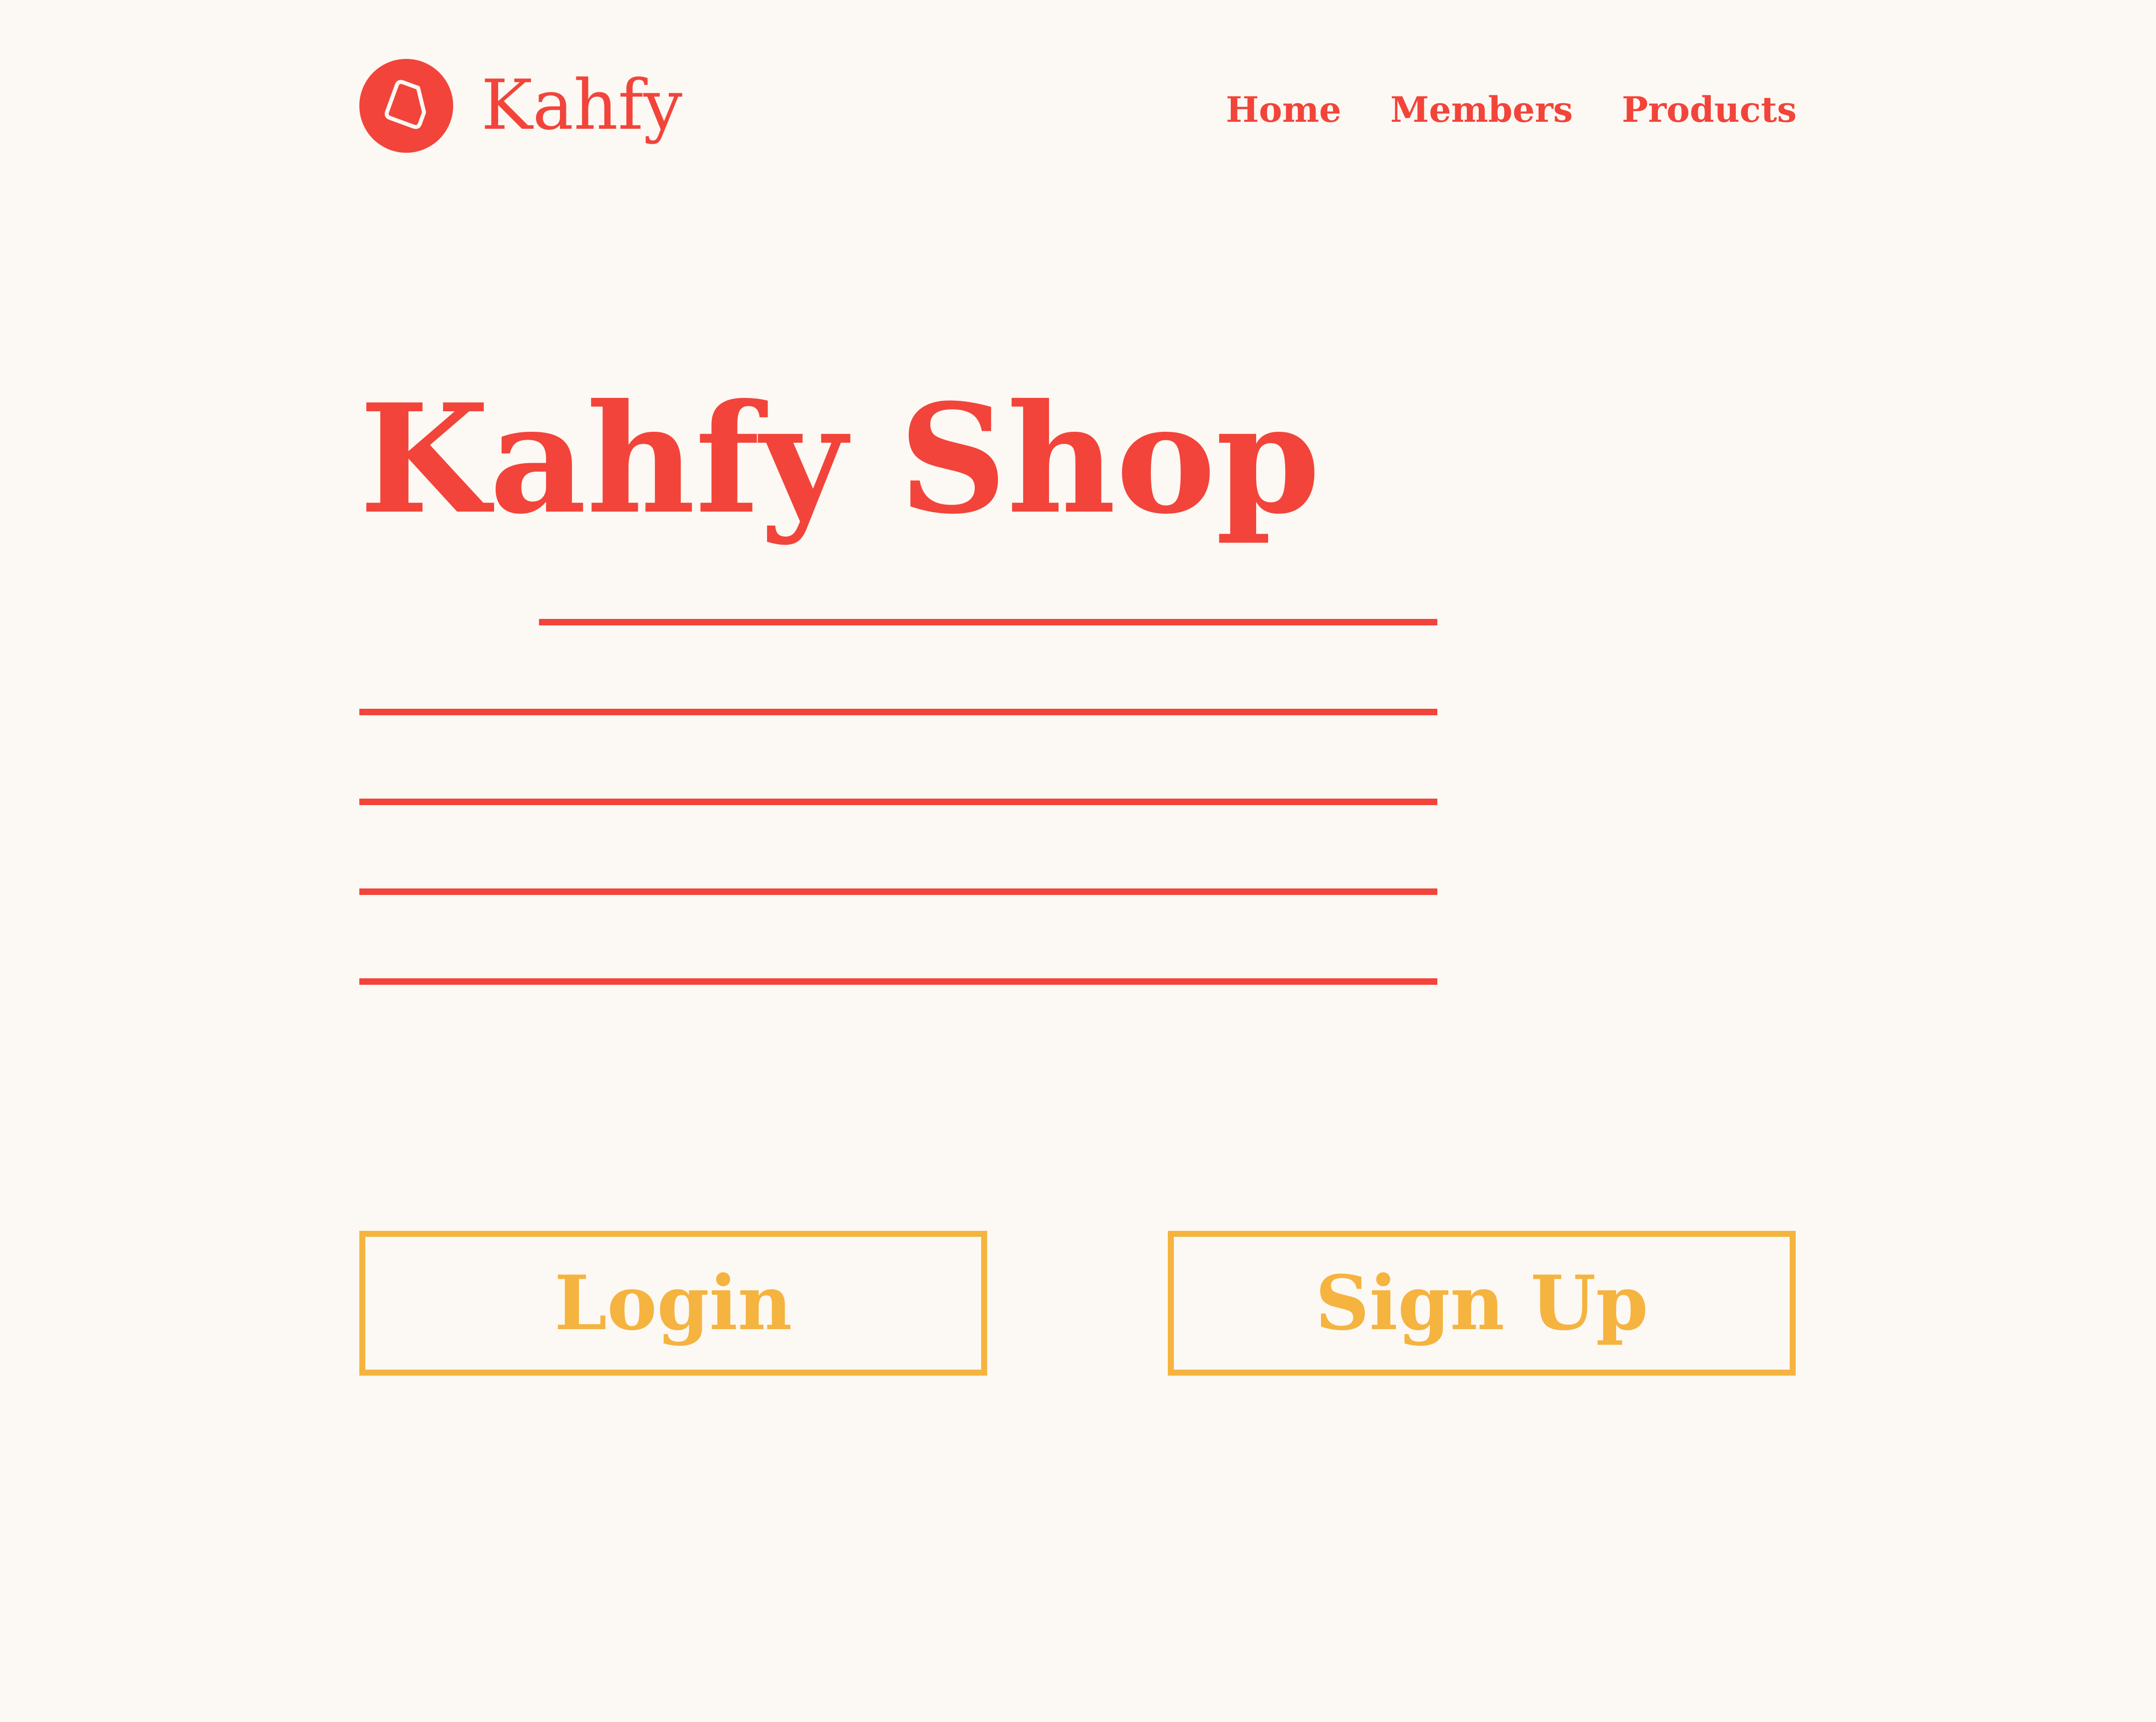 This screenshot has width=2156, height=1722. I want to click on nav-products-link: Products, so click(1709, 110).